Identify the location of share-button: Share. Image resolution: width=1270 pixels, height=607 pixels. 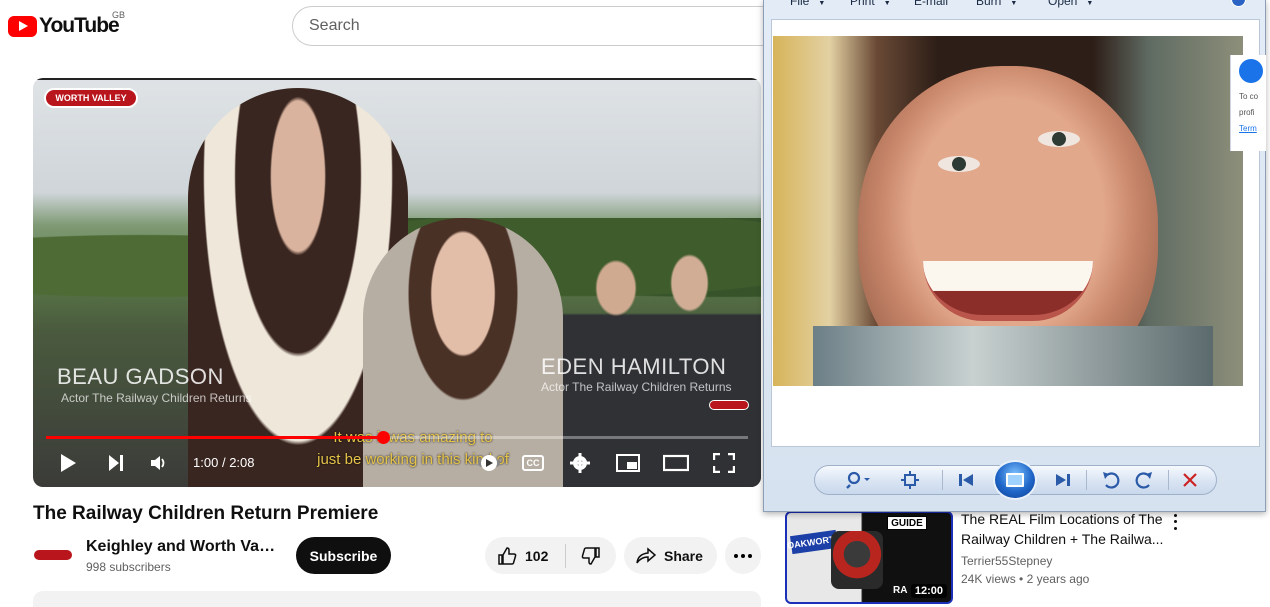
(670, 555).